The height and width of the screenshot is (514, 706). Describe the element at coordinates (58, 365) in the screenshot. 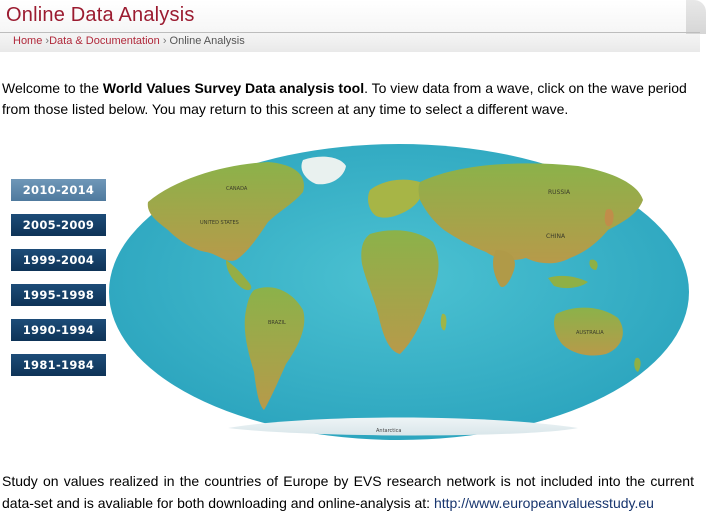

I see `wave-button-1981-1984: 1981-1984` at that location.